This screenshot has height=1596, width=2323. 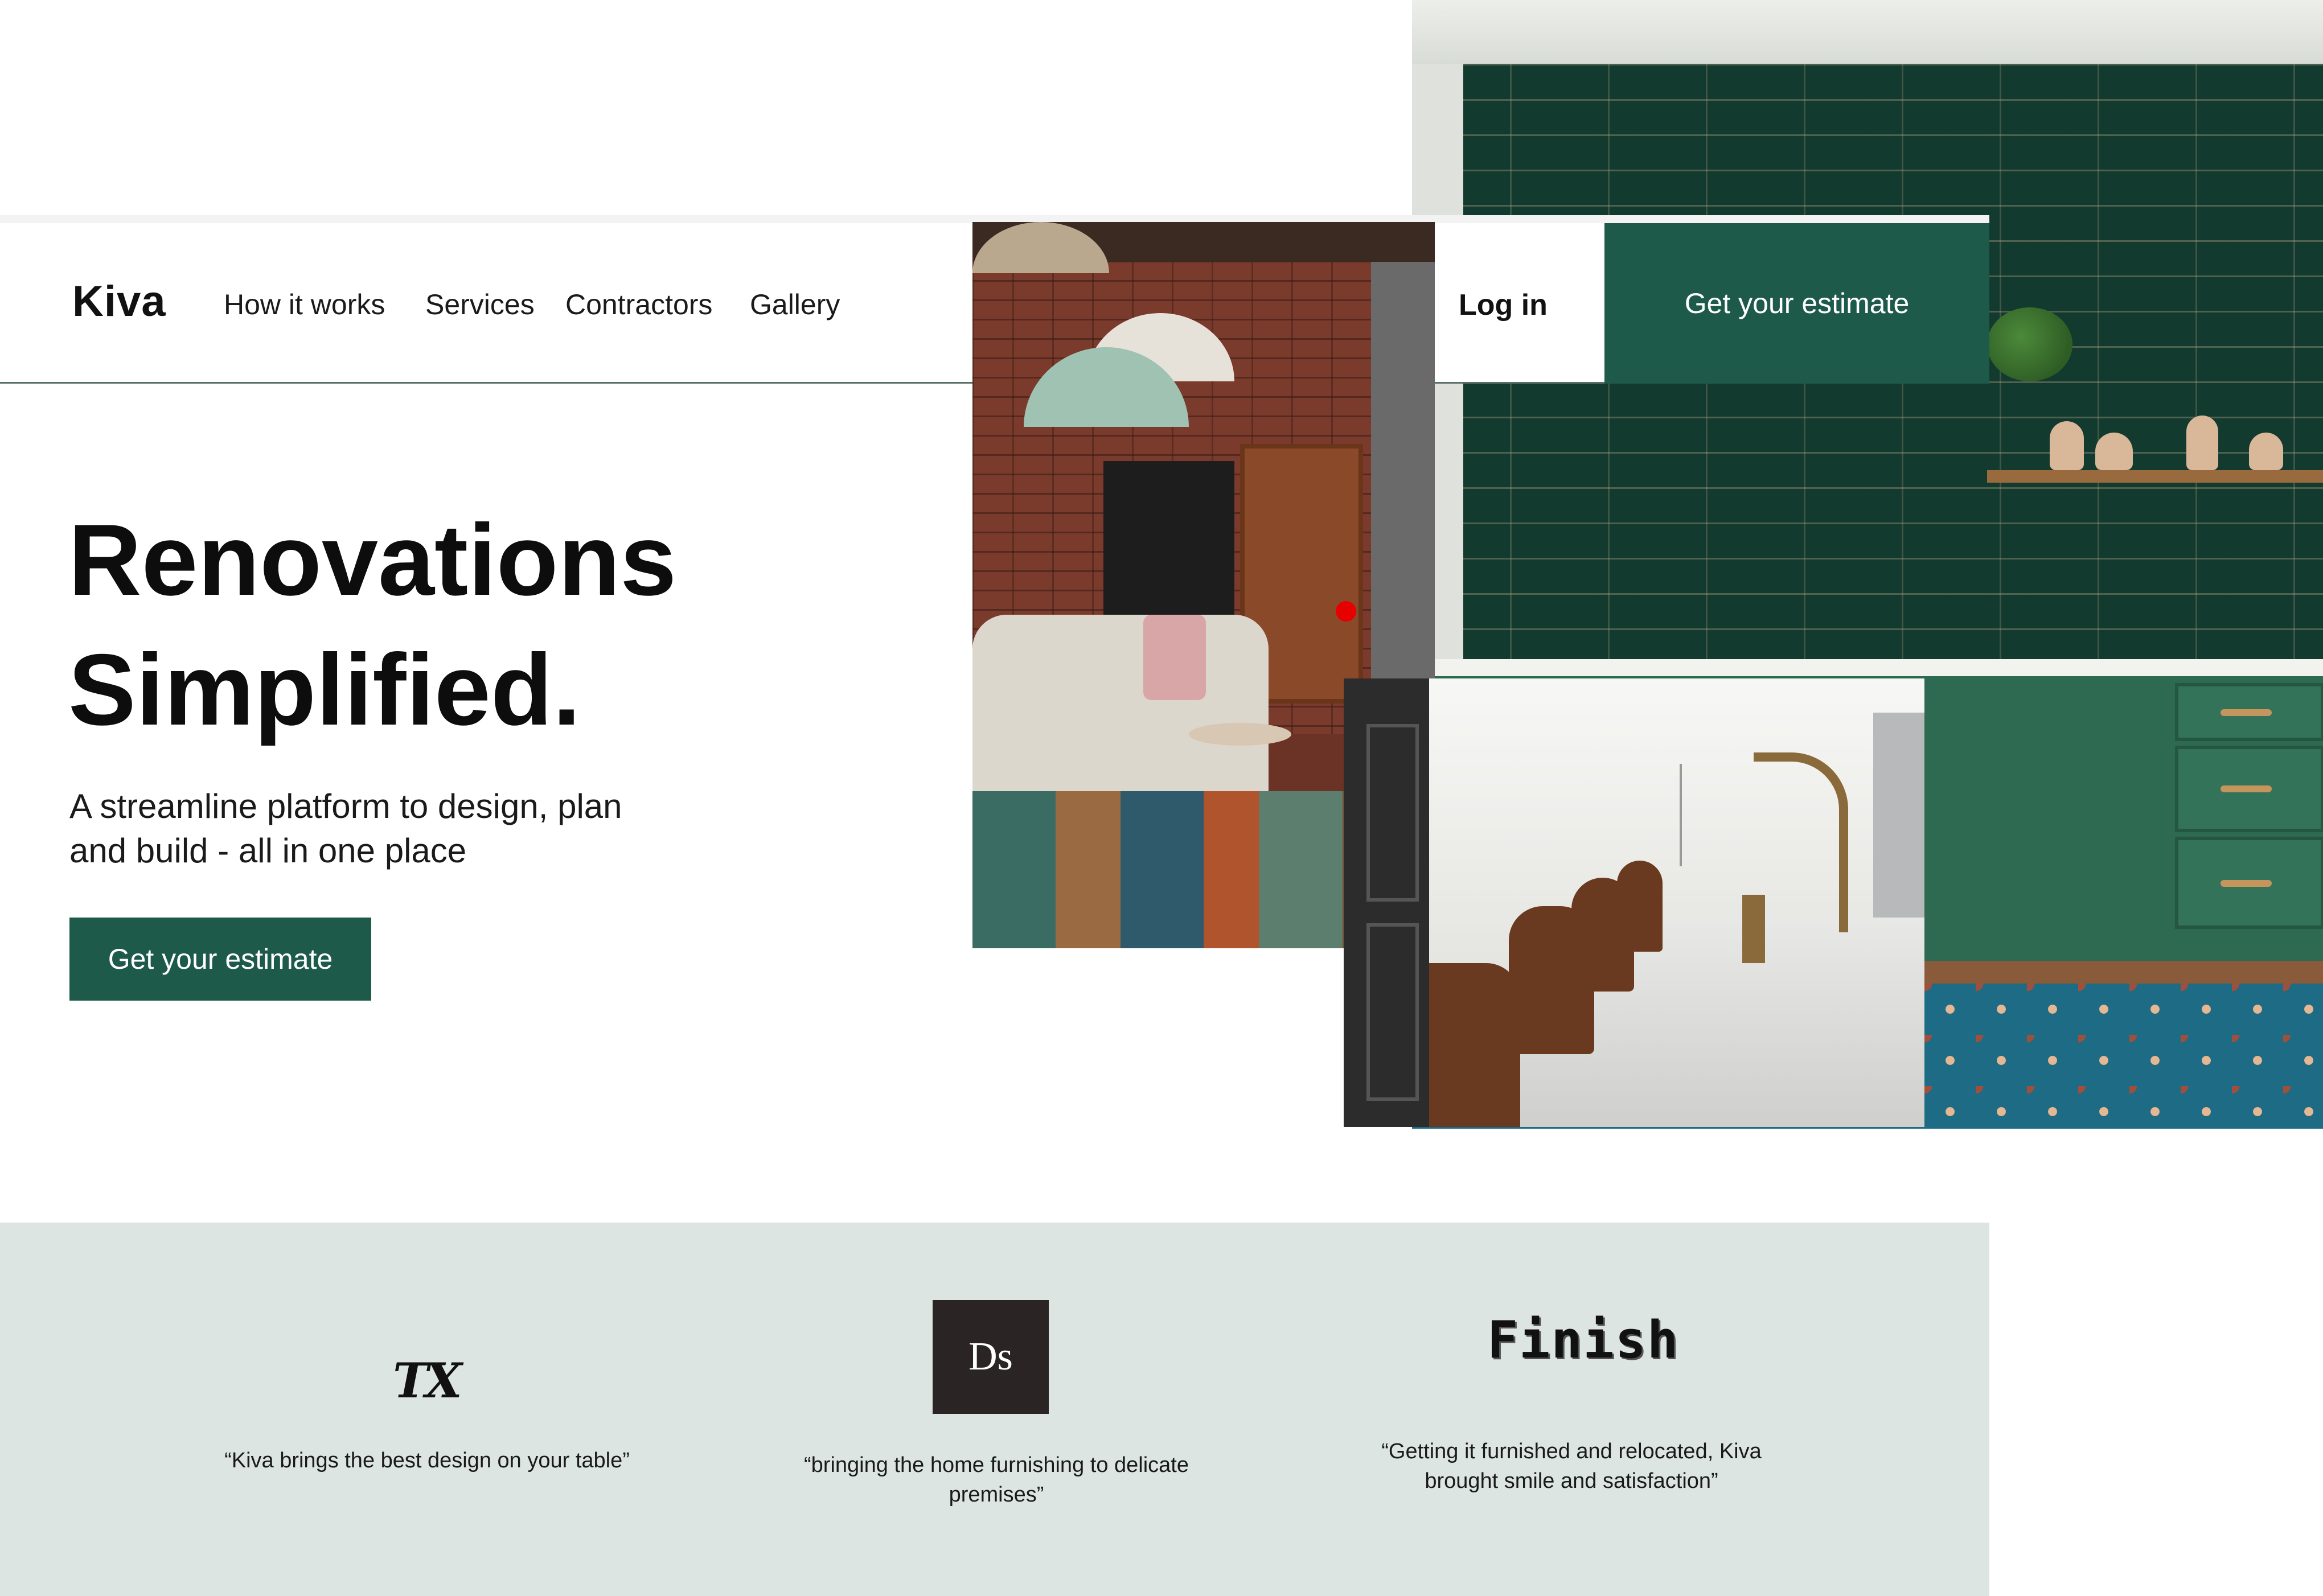 What do you see at coordinates (1898, 832) in the screenshot?
I see `fridge` at bounding box center [1898, 832].